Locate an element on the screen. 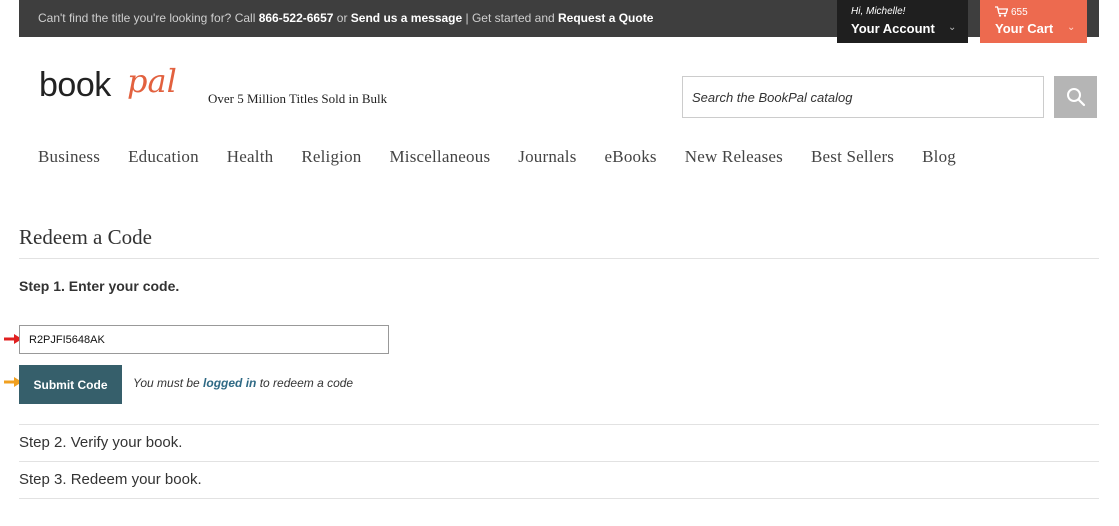  nav-item-business: Business is located at coordinates (69, 158).